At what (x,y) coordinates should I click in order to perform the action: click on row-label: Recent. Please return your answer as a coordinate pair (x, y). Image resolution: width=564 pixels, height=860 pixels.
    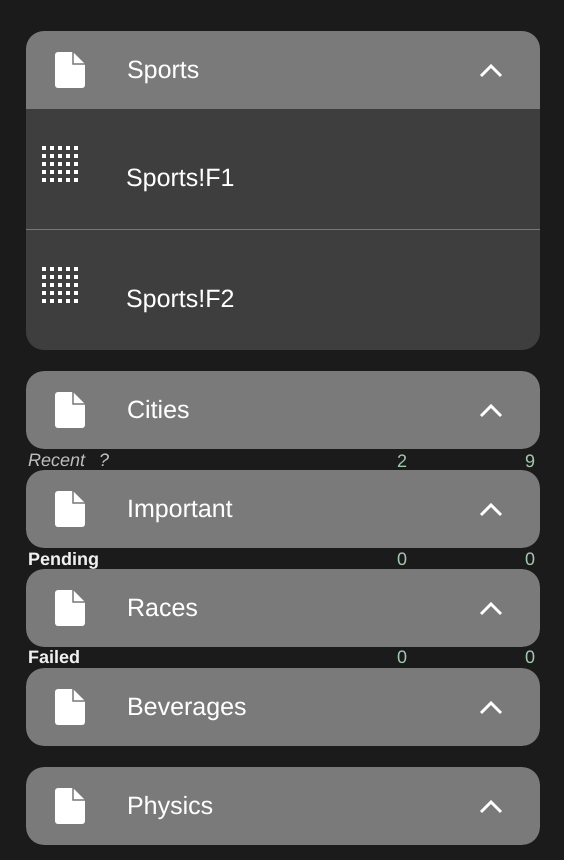
    Looking at the image, I should click on (57, 460).